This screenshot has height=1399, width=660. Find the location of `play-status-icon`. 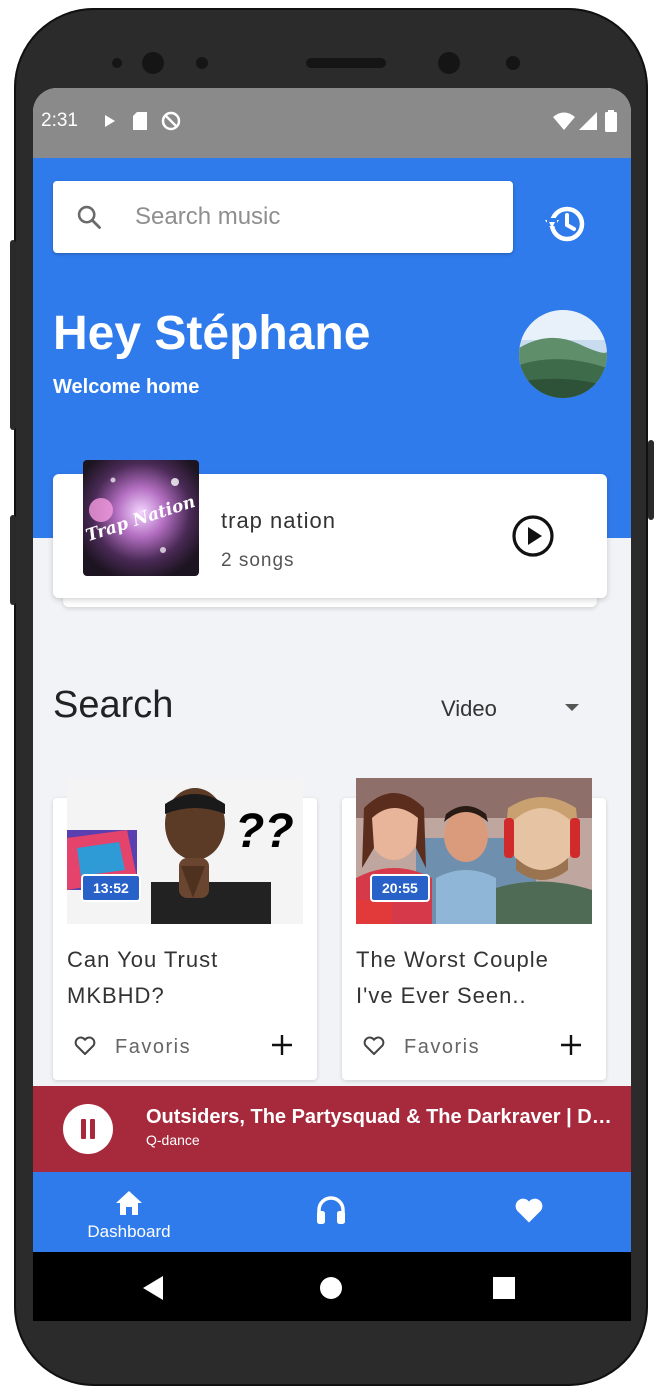

play-status-icon is located at coordinates (110, 121).